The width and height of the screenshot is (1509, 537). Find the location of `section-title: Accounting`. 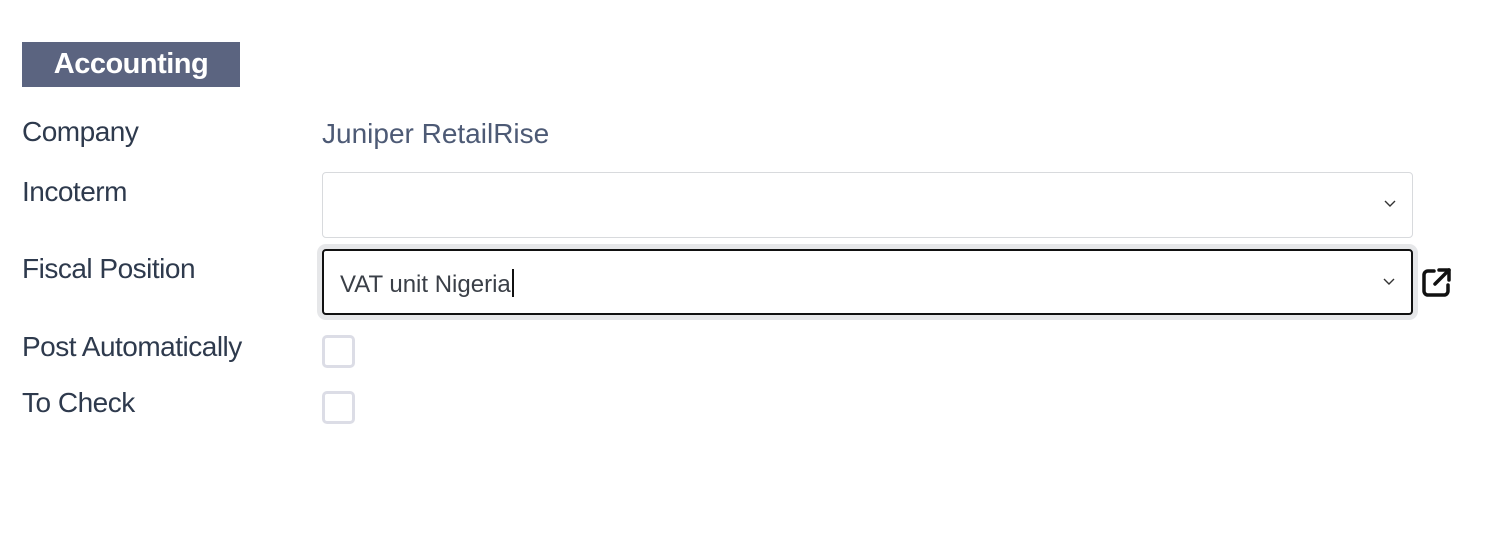

section-title: Accounting is located at coordinates (131, 64).